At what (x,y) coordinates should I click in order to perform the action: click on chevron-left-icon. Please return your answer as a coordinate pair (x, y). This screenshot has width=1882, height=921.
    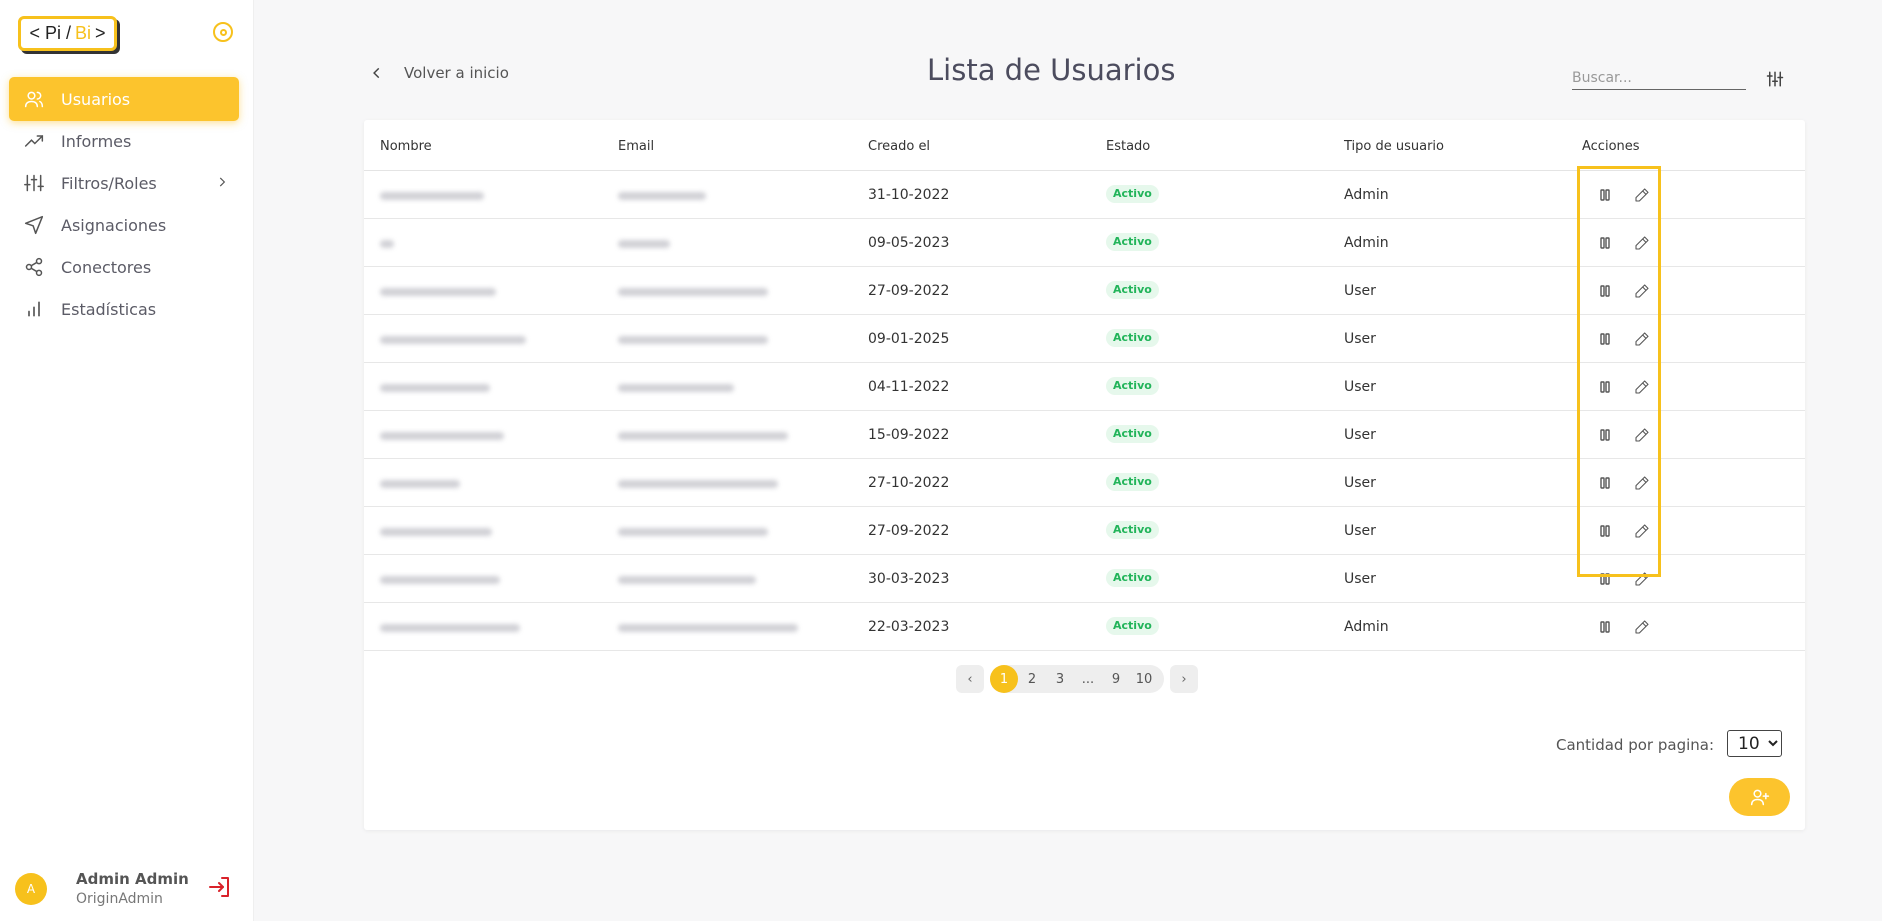
    Looking at the image, I should click on (376, 73).